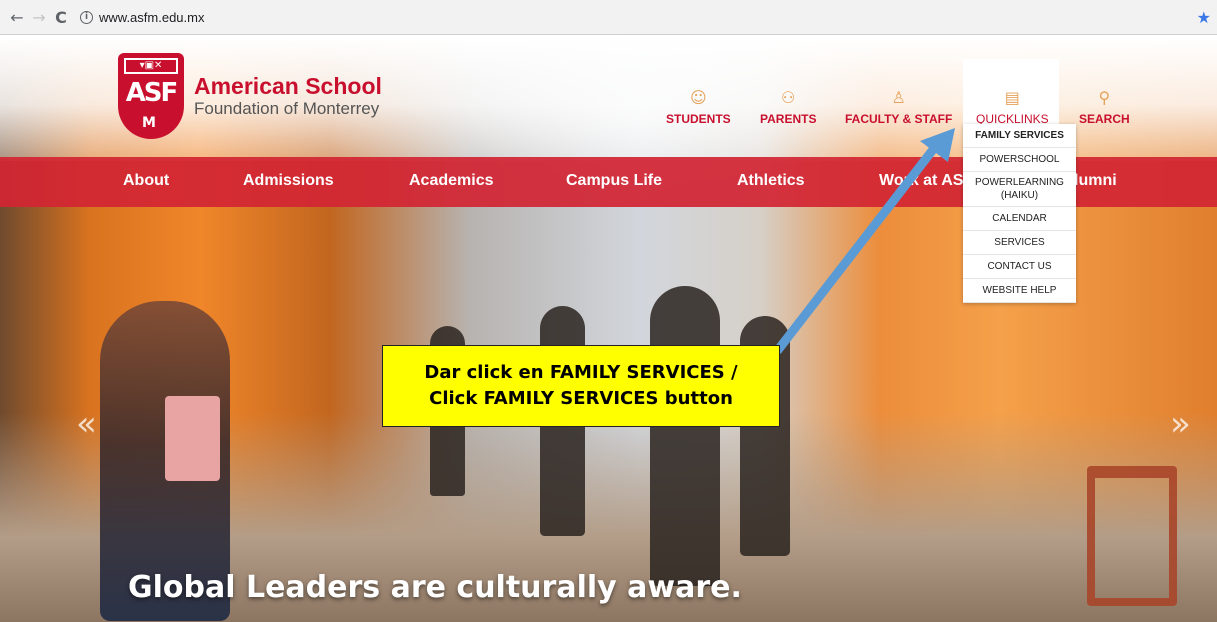  I want to click on carousel-caption: Global Leaders are culturally aware., so click(435, 587).